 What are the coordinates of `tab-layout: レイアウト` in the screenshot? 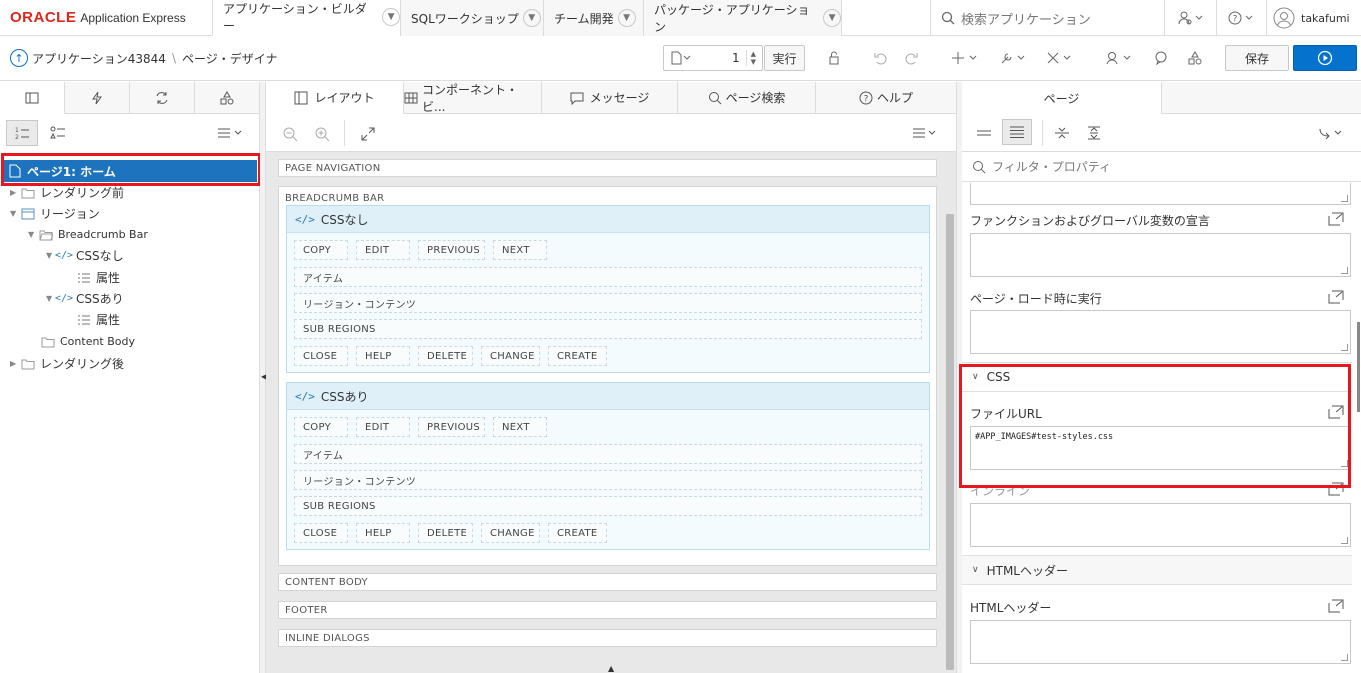 It's located at (335, 98).